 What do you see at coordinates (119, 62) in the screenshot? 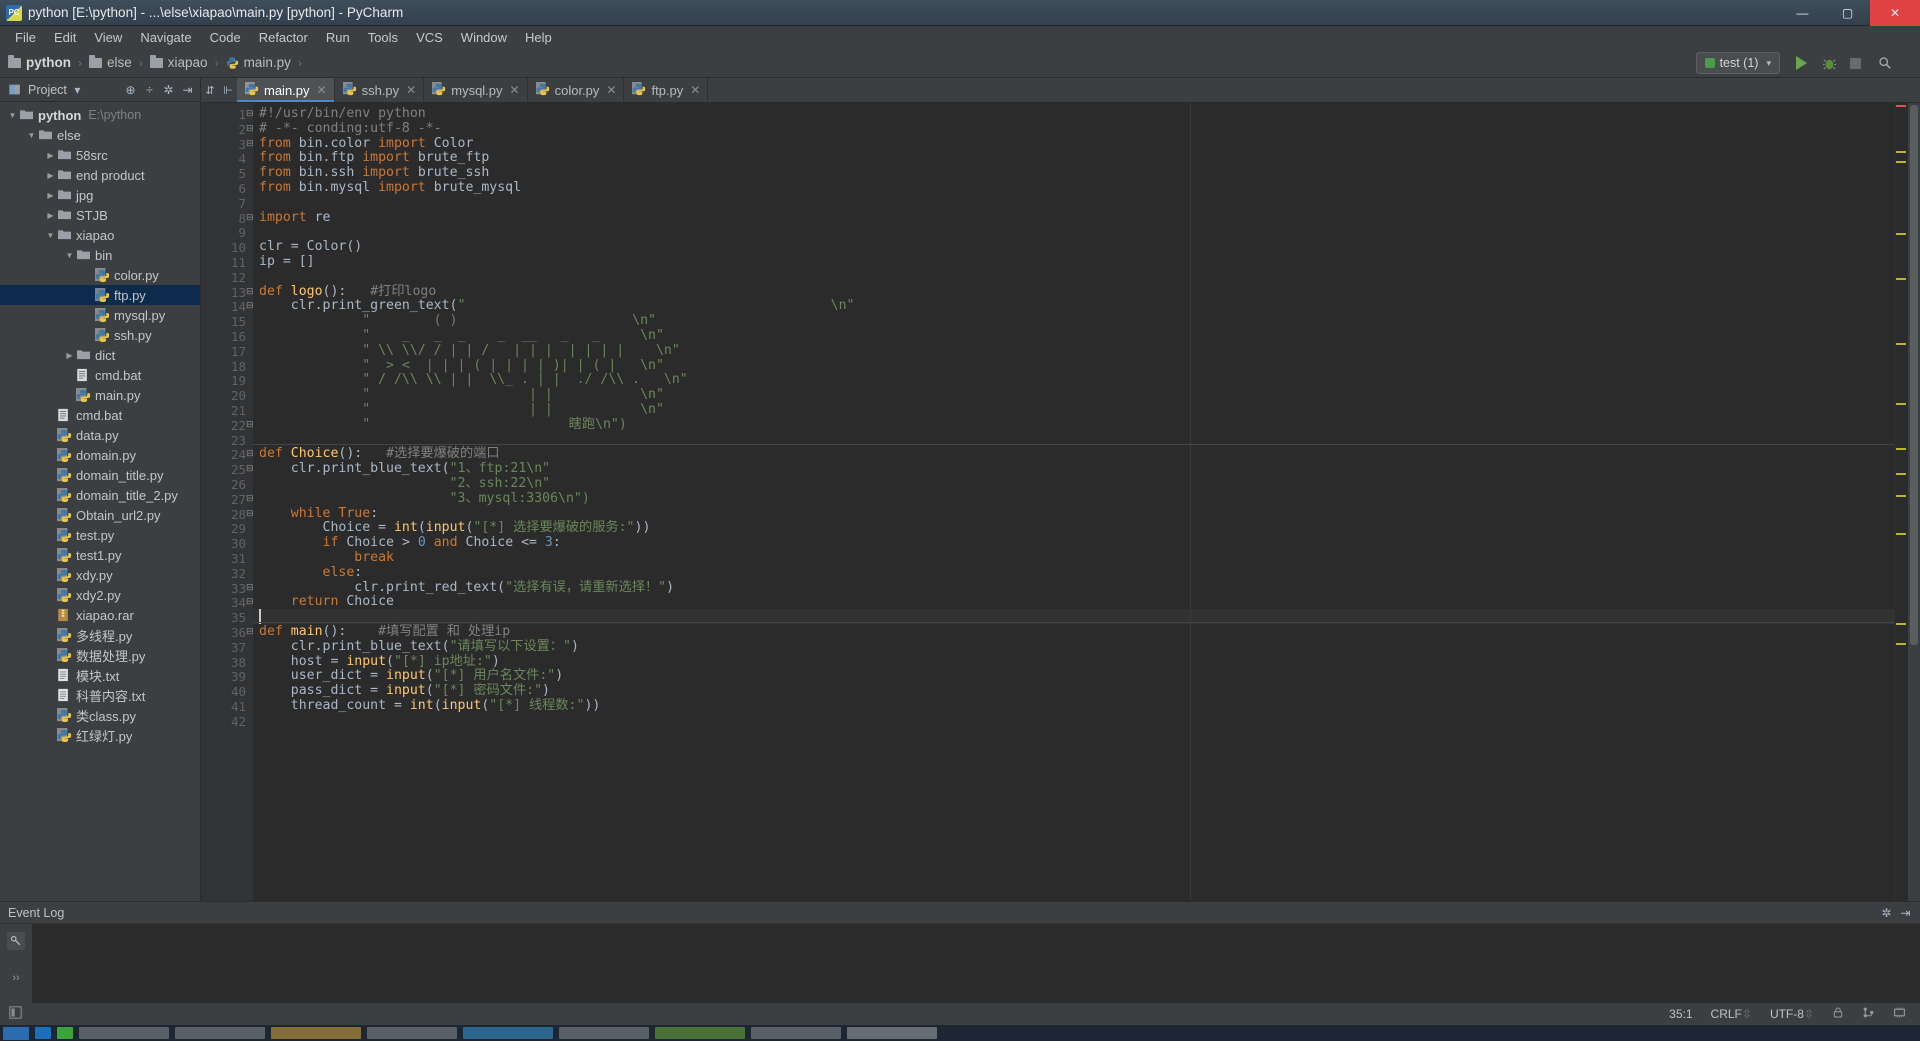
I see `breadcrumb-item-else: else` at bounding box center [119, 62].